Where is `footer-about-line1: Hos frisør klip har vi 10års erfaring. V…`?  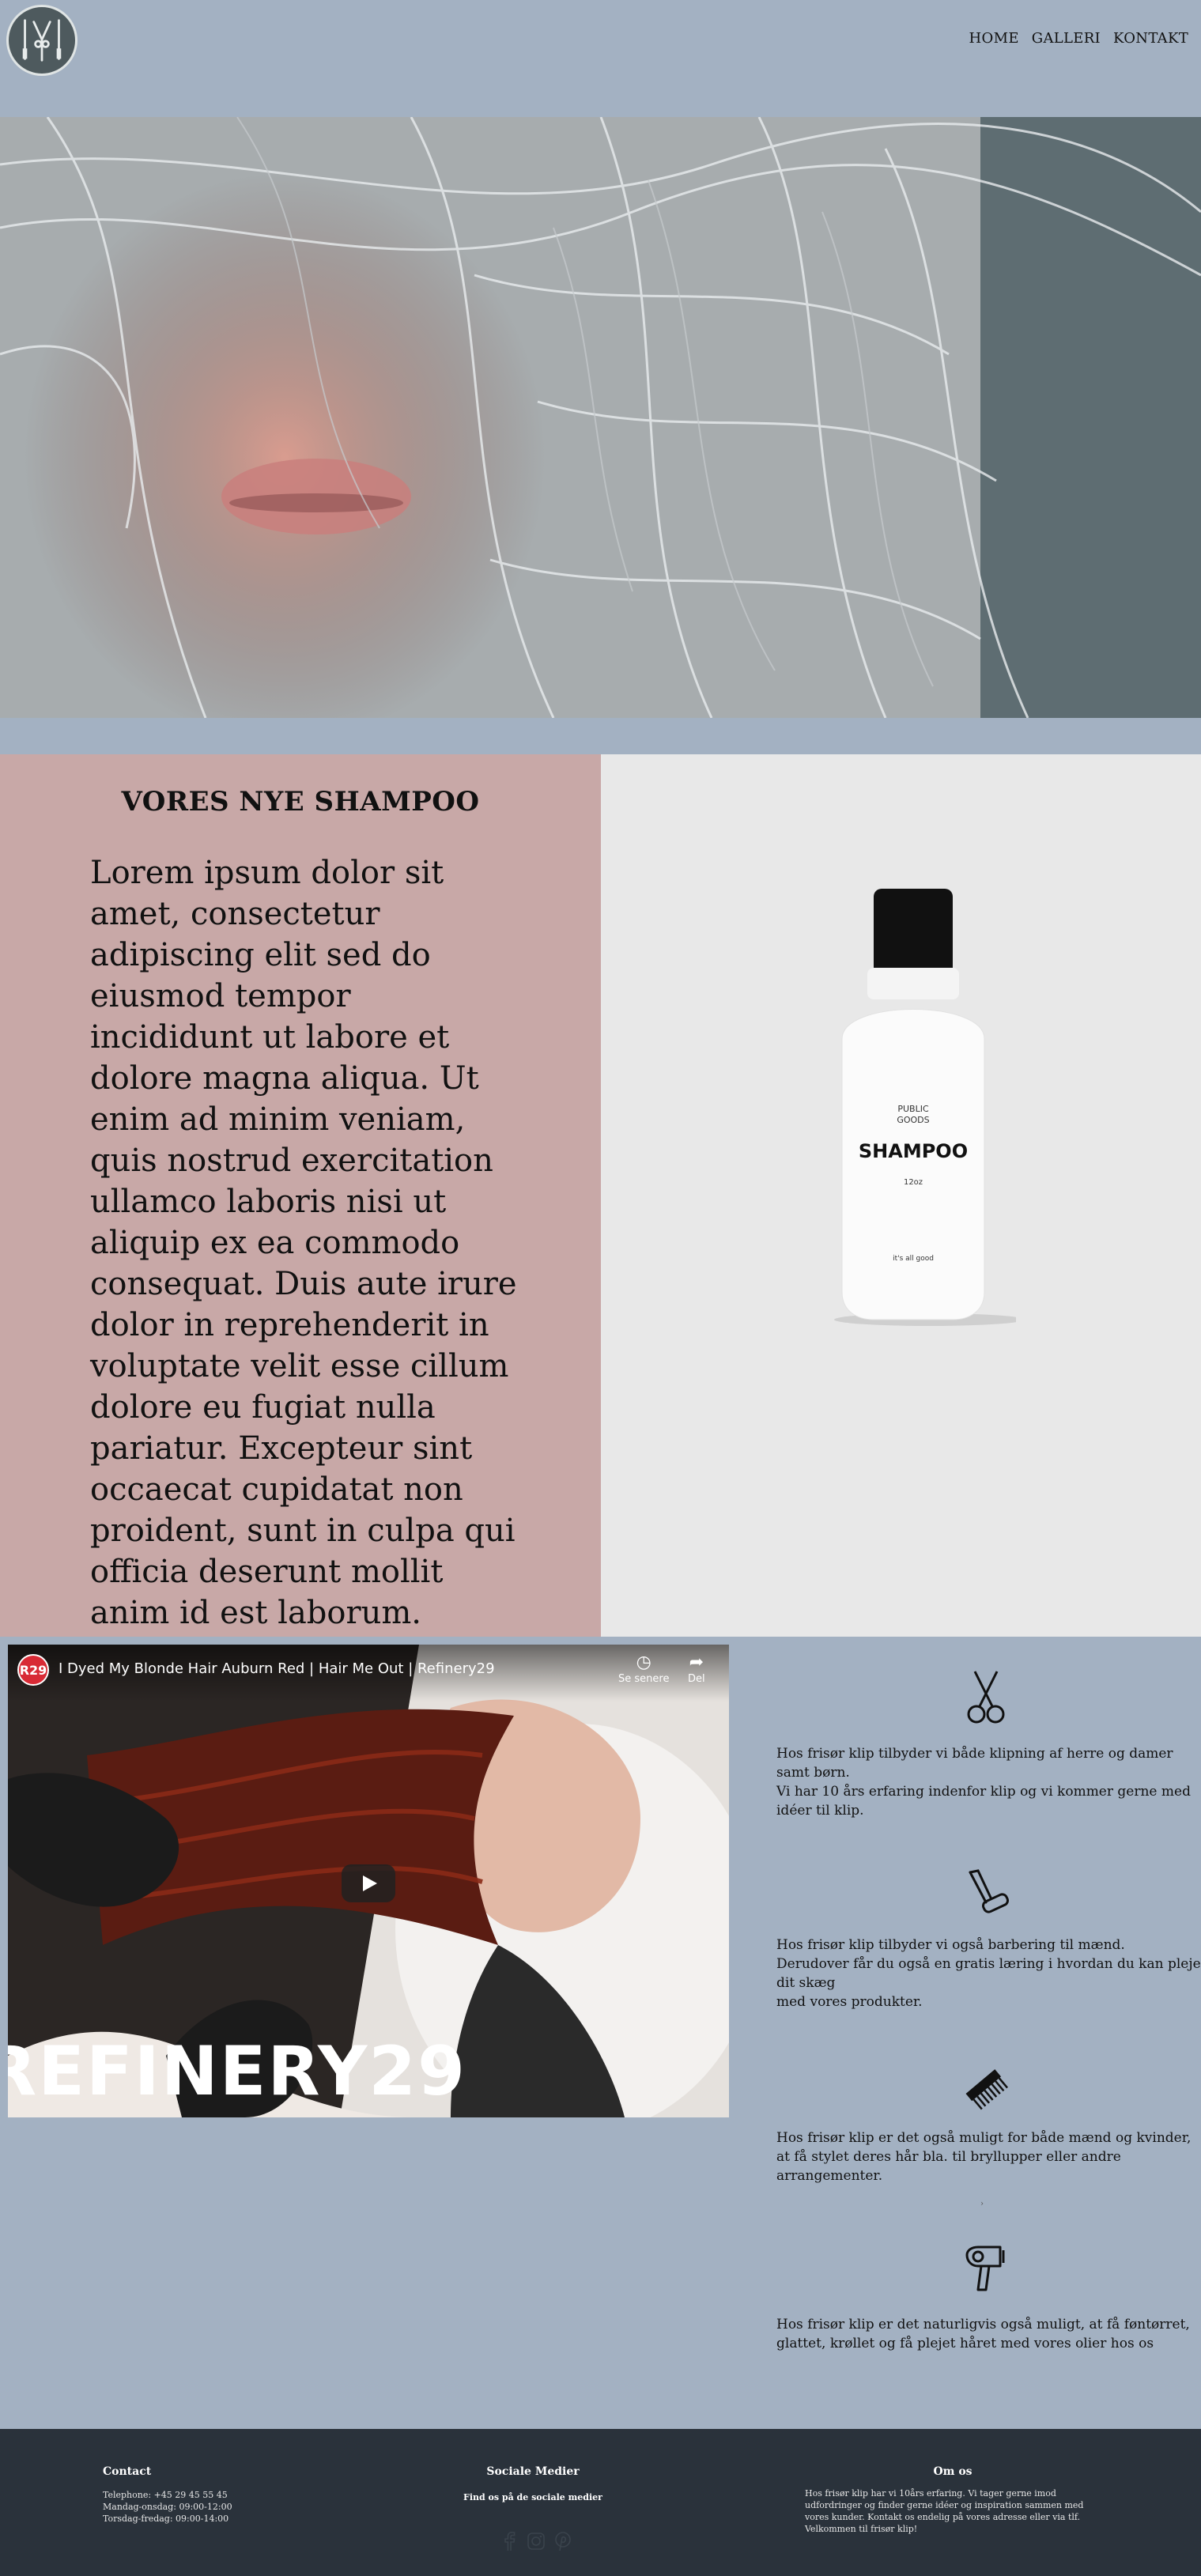 footer-about-line1: Hos frisør klip har vi 10års erfaring. V… is located at coordinates (930, 2493).